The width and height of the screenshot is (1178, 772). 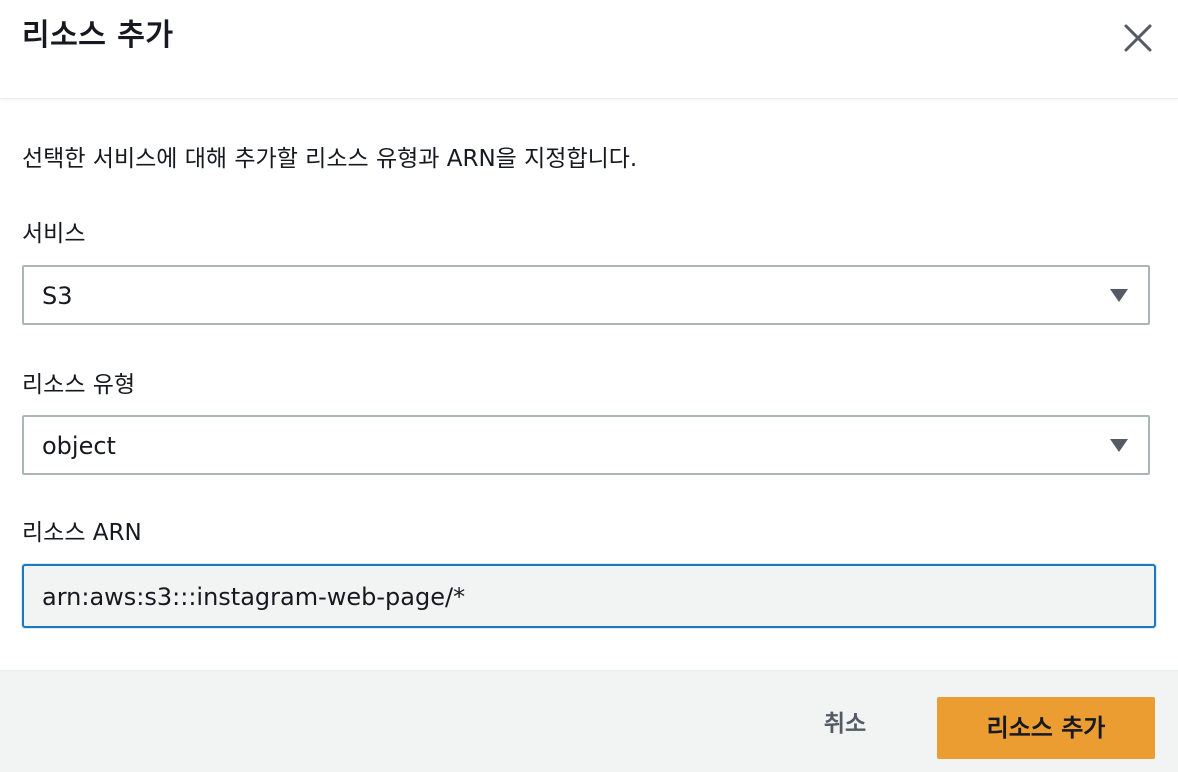 What do you see at coordinates (57, 296) in the screenshot?
I see `service-select-value: S3` at bounding box center [57, 296].